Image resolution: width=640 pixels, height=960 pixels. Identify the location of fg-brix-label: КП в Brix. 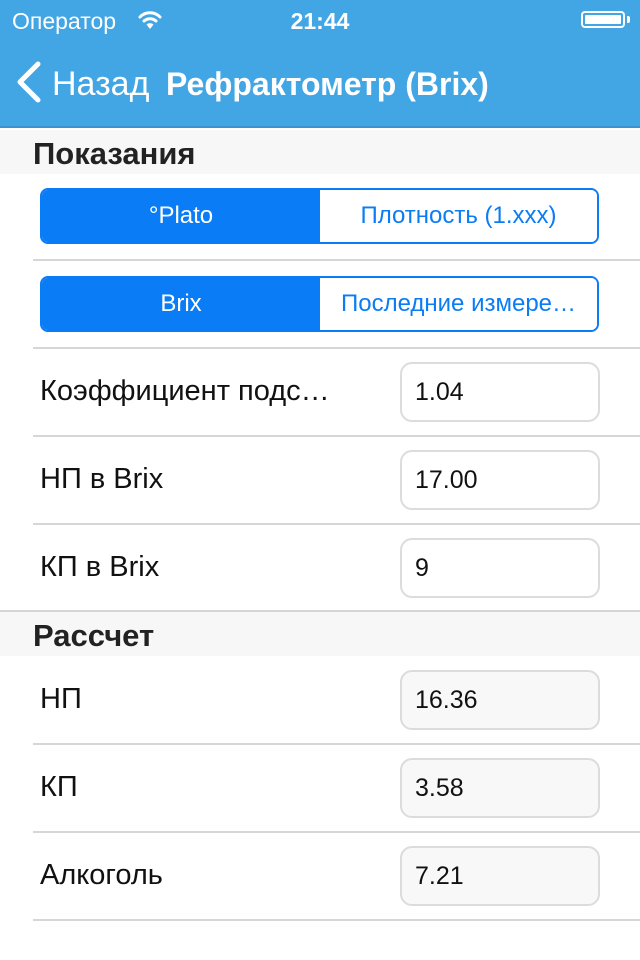
(100, 567).